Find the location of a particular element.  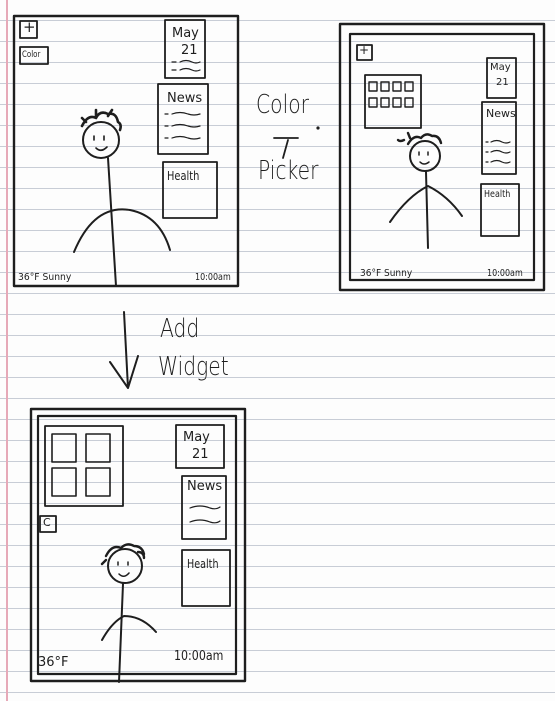

screen1-health-label: Health is located at coordinates (183, 176).